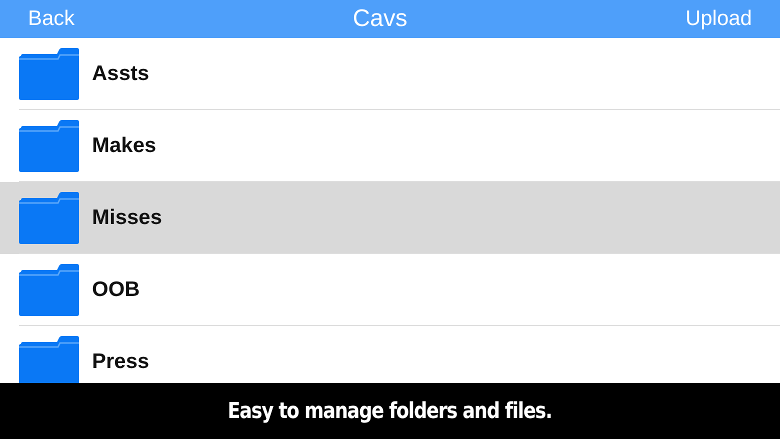 This screenshot has height=439, width=780. I want to click on folder-name: Makes, so click(124, 146).